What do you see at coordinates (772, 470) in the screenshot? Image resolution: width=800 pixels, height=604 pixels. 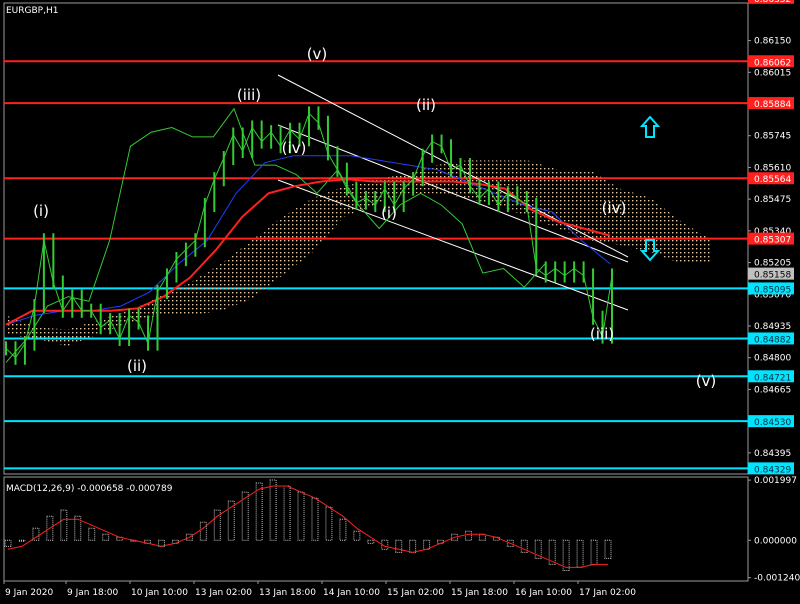 I see `support-level-label: 0.84329` at bounding box center [772, 470].